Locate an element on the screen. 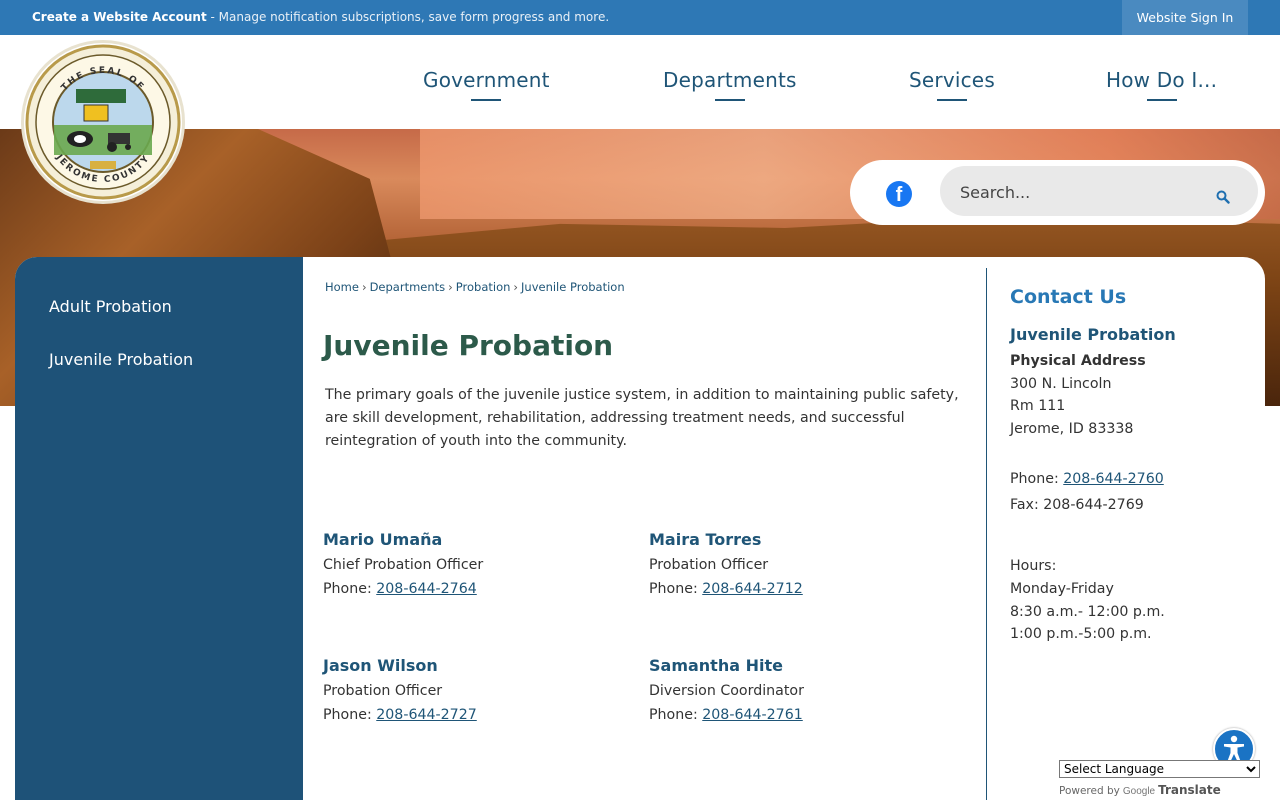 This screenshot has width=1280, height=800. contact-phone: Phone: 208-644-2760 is located at coordinates (1087, 479).